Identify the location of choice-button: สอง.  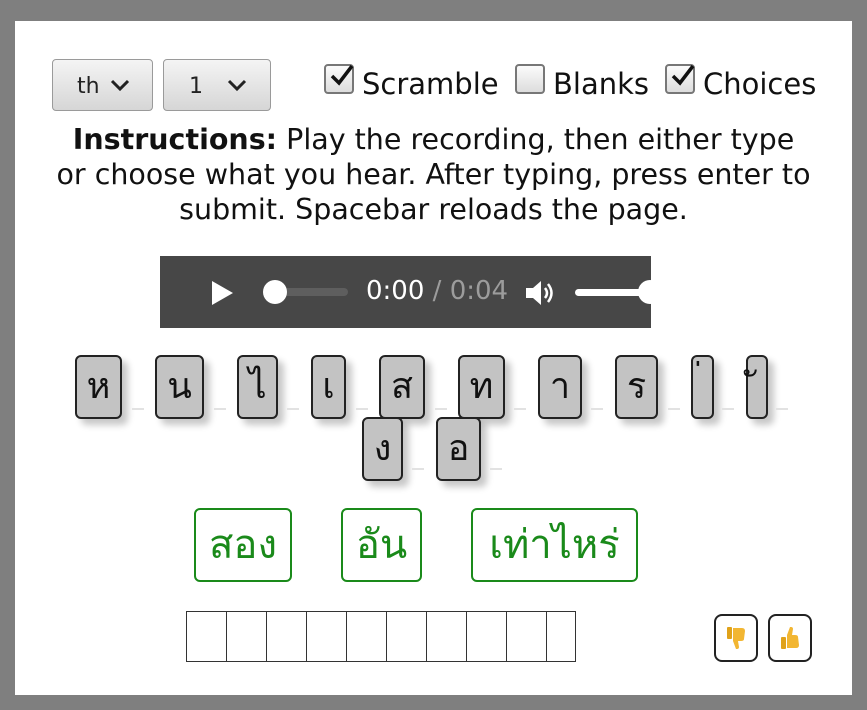
(243, 545).